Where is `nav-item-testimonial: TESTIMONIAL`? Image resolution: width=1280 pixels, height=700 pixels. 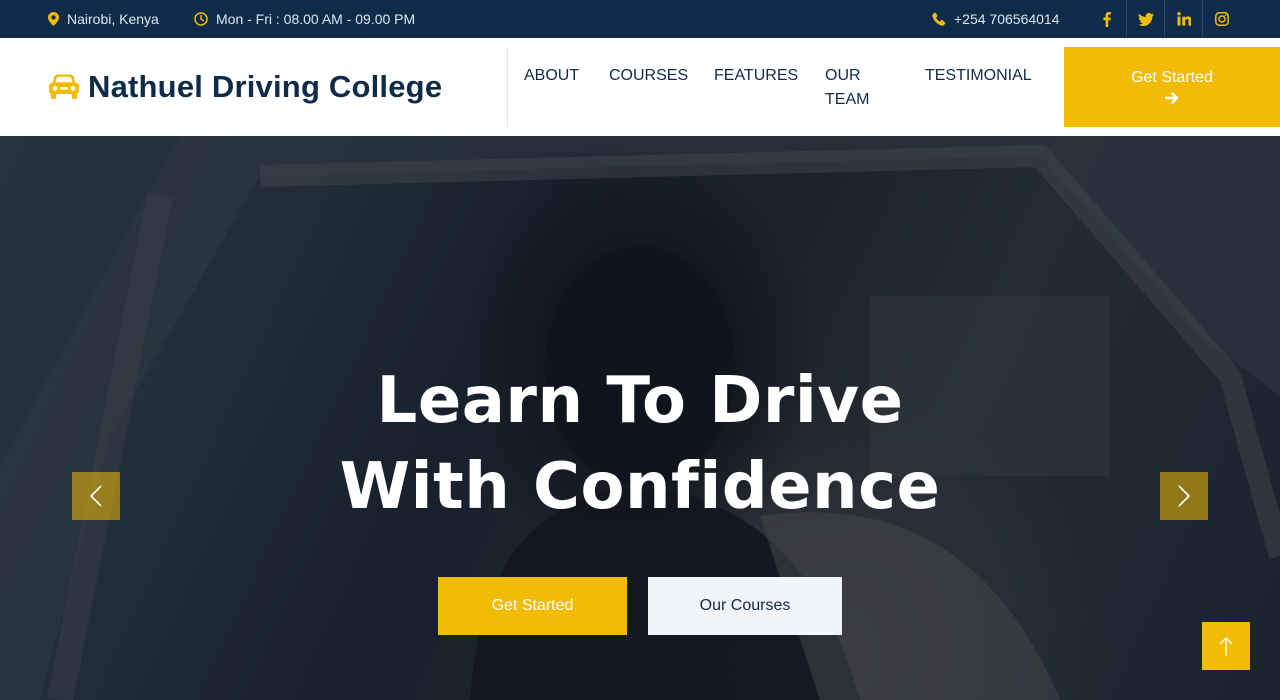
nav-item-testimonial: TESTIMONIAL is located at coordinates (978, 76).